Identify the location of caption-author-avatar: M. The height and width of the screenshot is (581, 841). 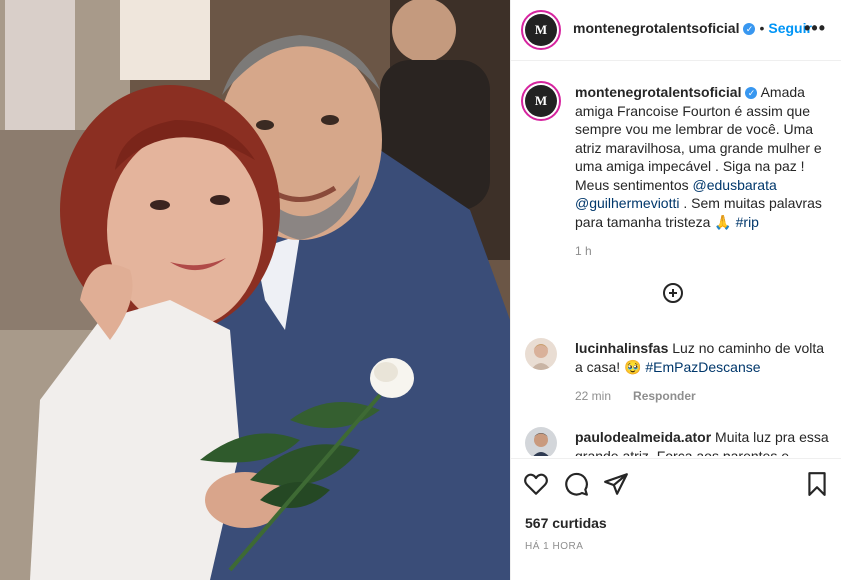
(541, 101).